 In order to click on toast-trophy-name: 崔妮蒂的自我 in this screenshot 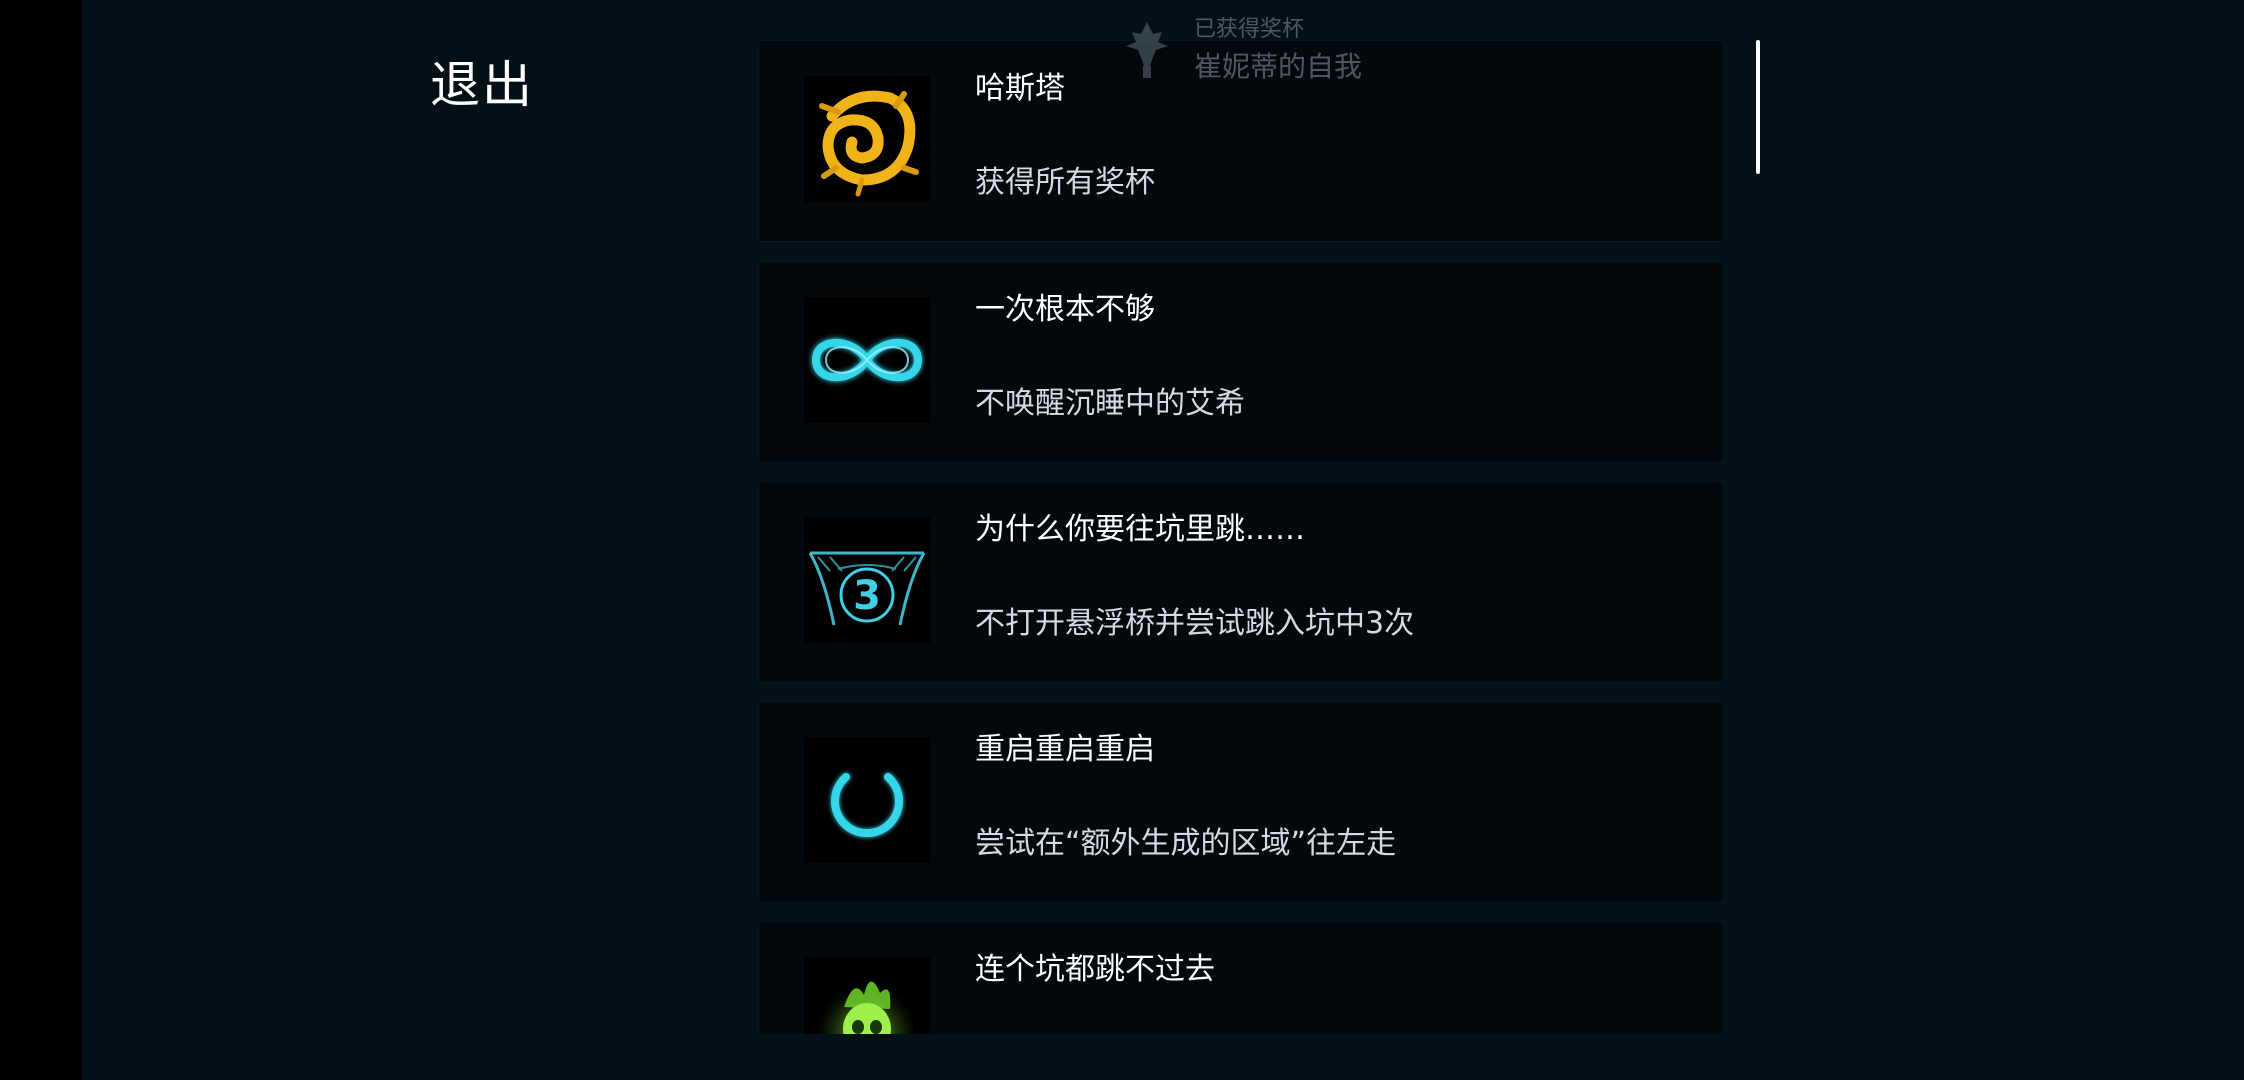, I will do `click(1278, 66)`.